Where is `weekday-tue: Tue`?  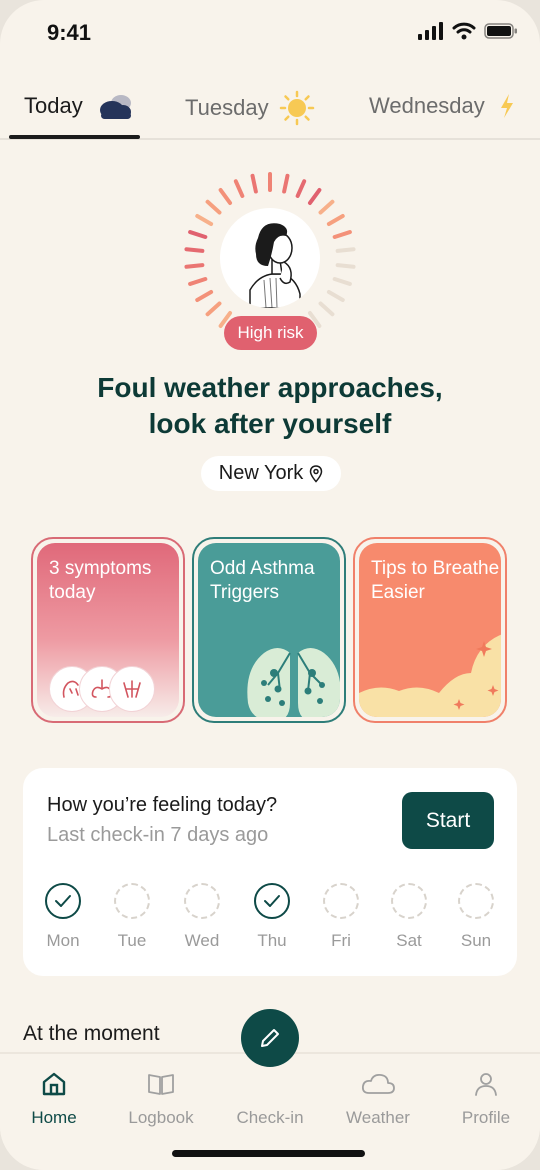 weekday-tue: Tue is located at coordinates (132, 917).